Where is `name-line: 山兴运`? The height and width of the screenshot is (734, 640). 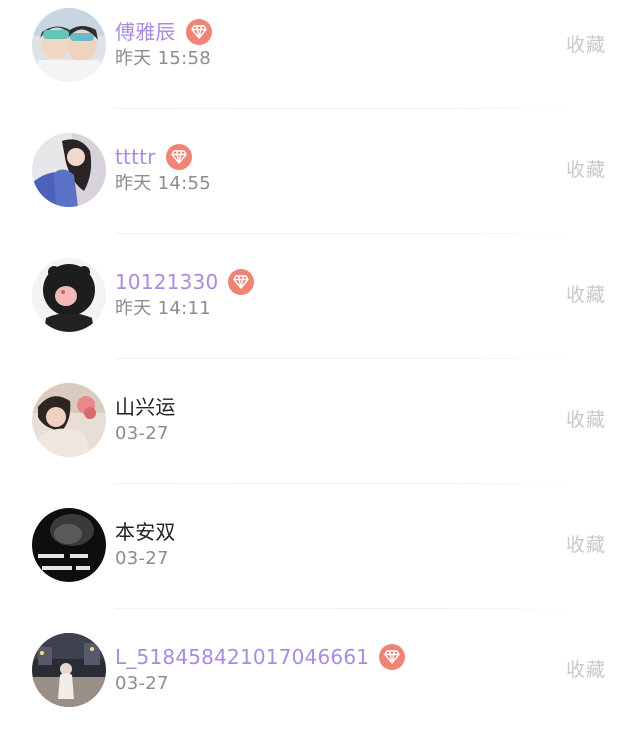 name-line: 山兴运 is located at coordinates (145, 407).